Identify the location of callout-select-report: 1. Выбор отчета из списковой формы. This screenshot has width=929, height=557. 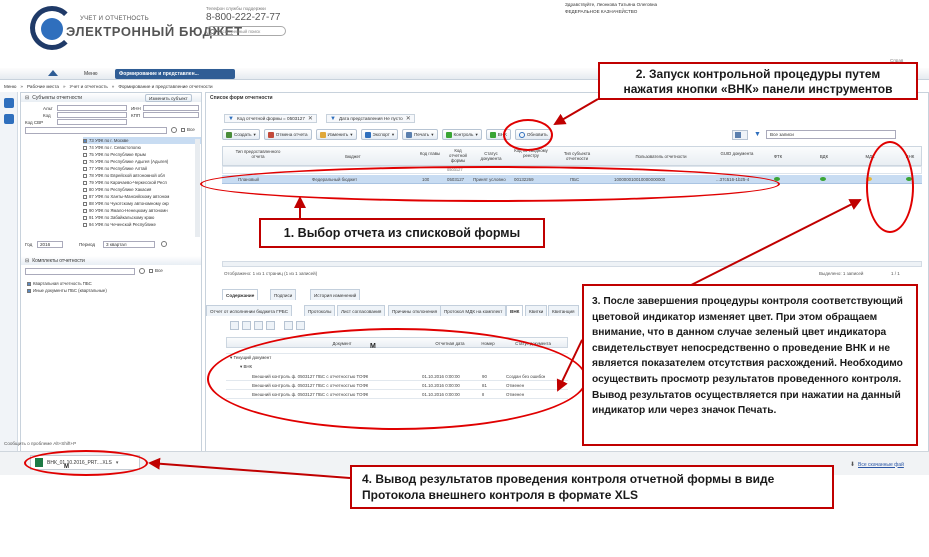
(402, 233).